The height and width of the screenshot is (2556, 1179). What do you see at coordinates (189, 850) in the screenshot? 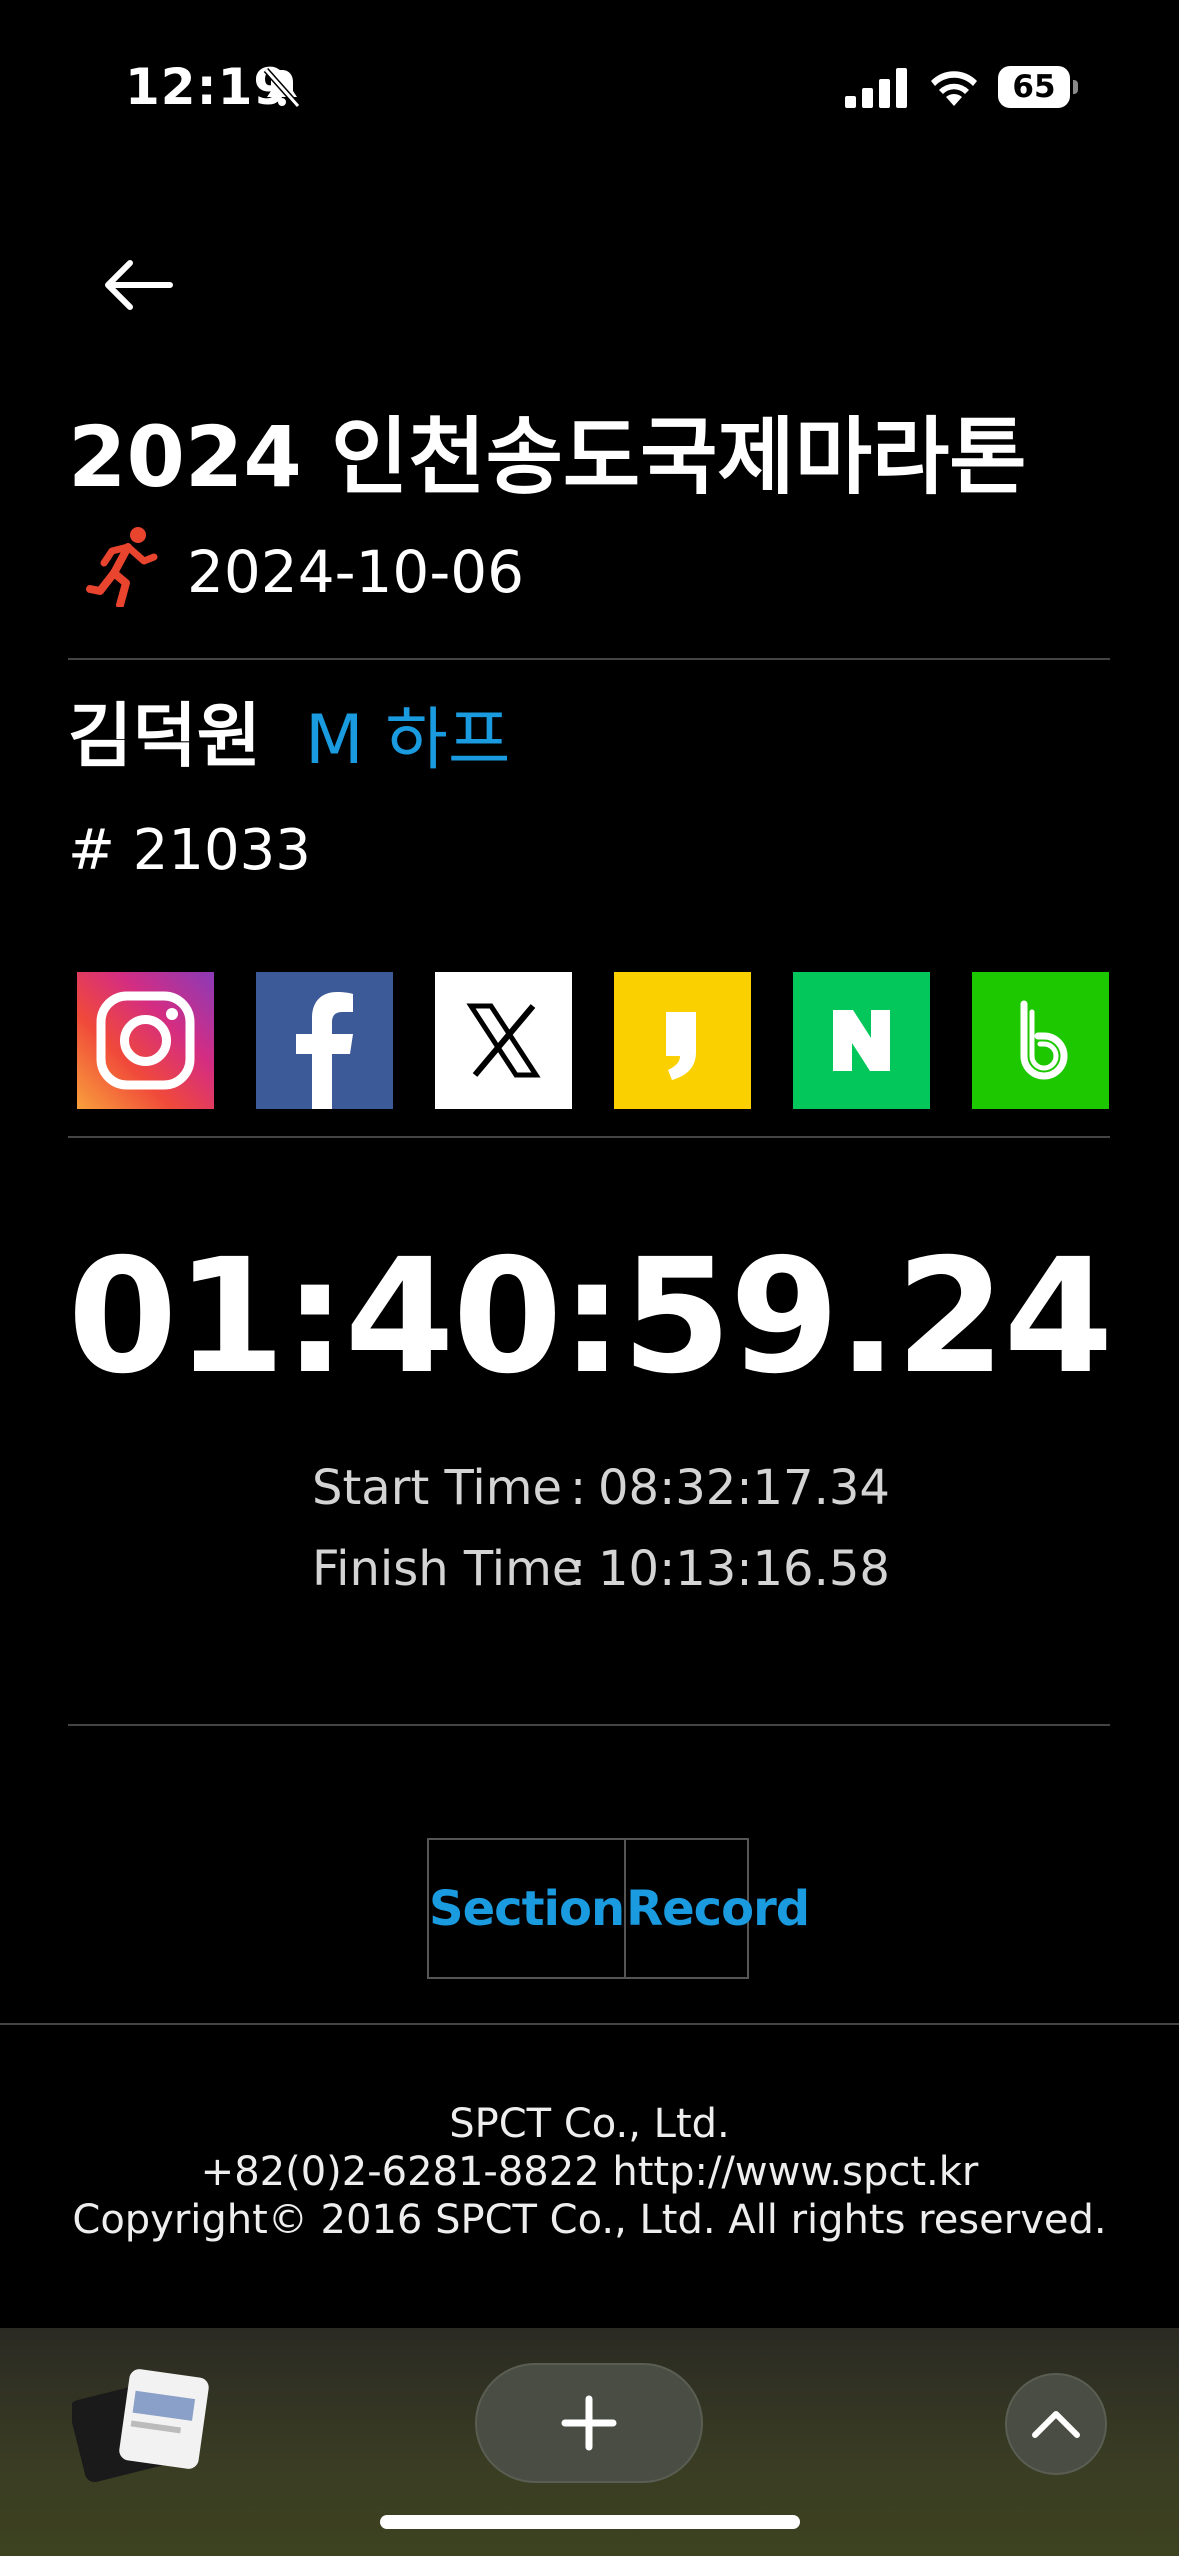
I see `bib-number: # 21033` at bounding box center [189, 850].